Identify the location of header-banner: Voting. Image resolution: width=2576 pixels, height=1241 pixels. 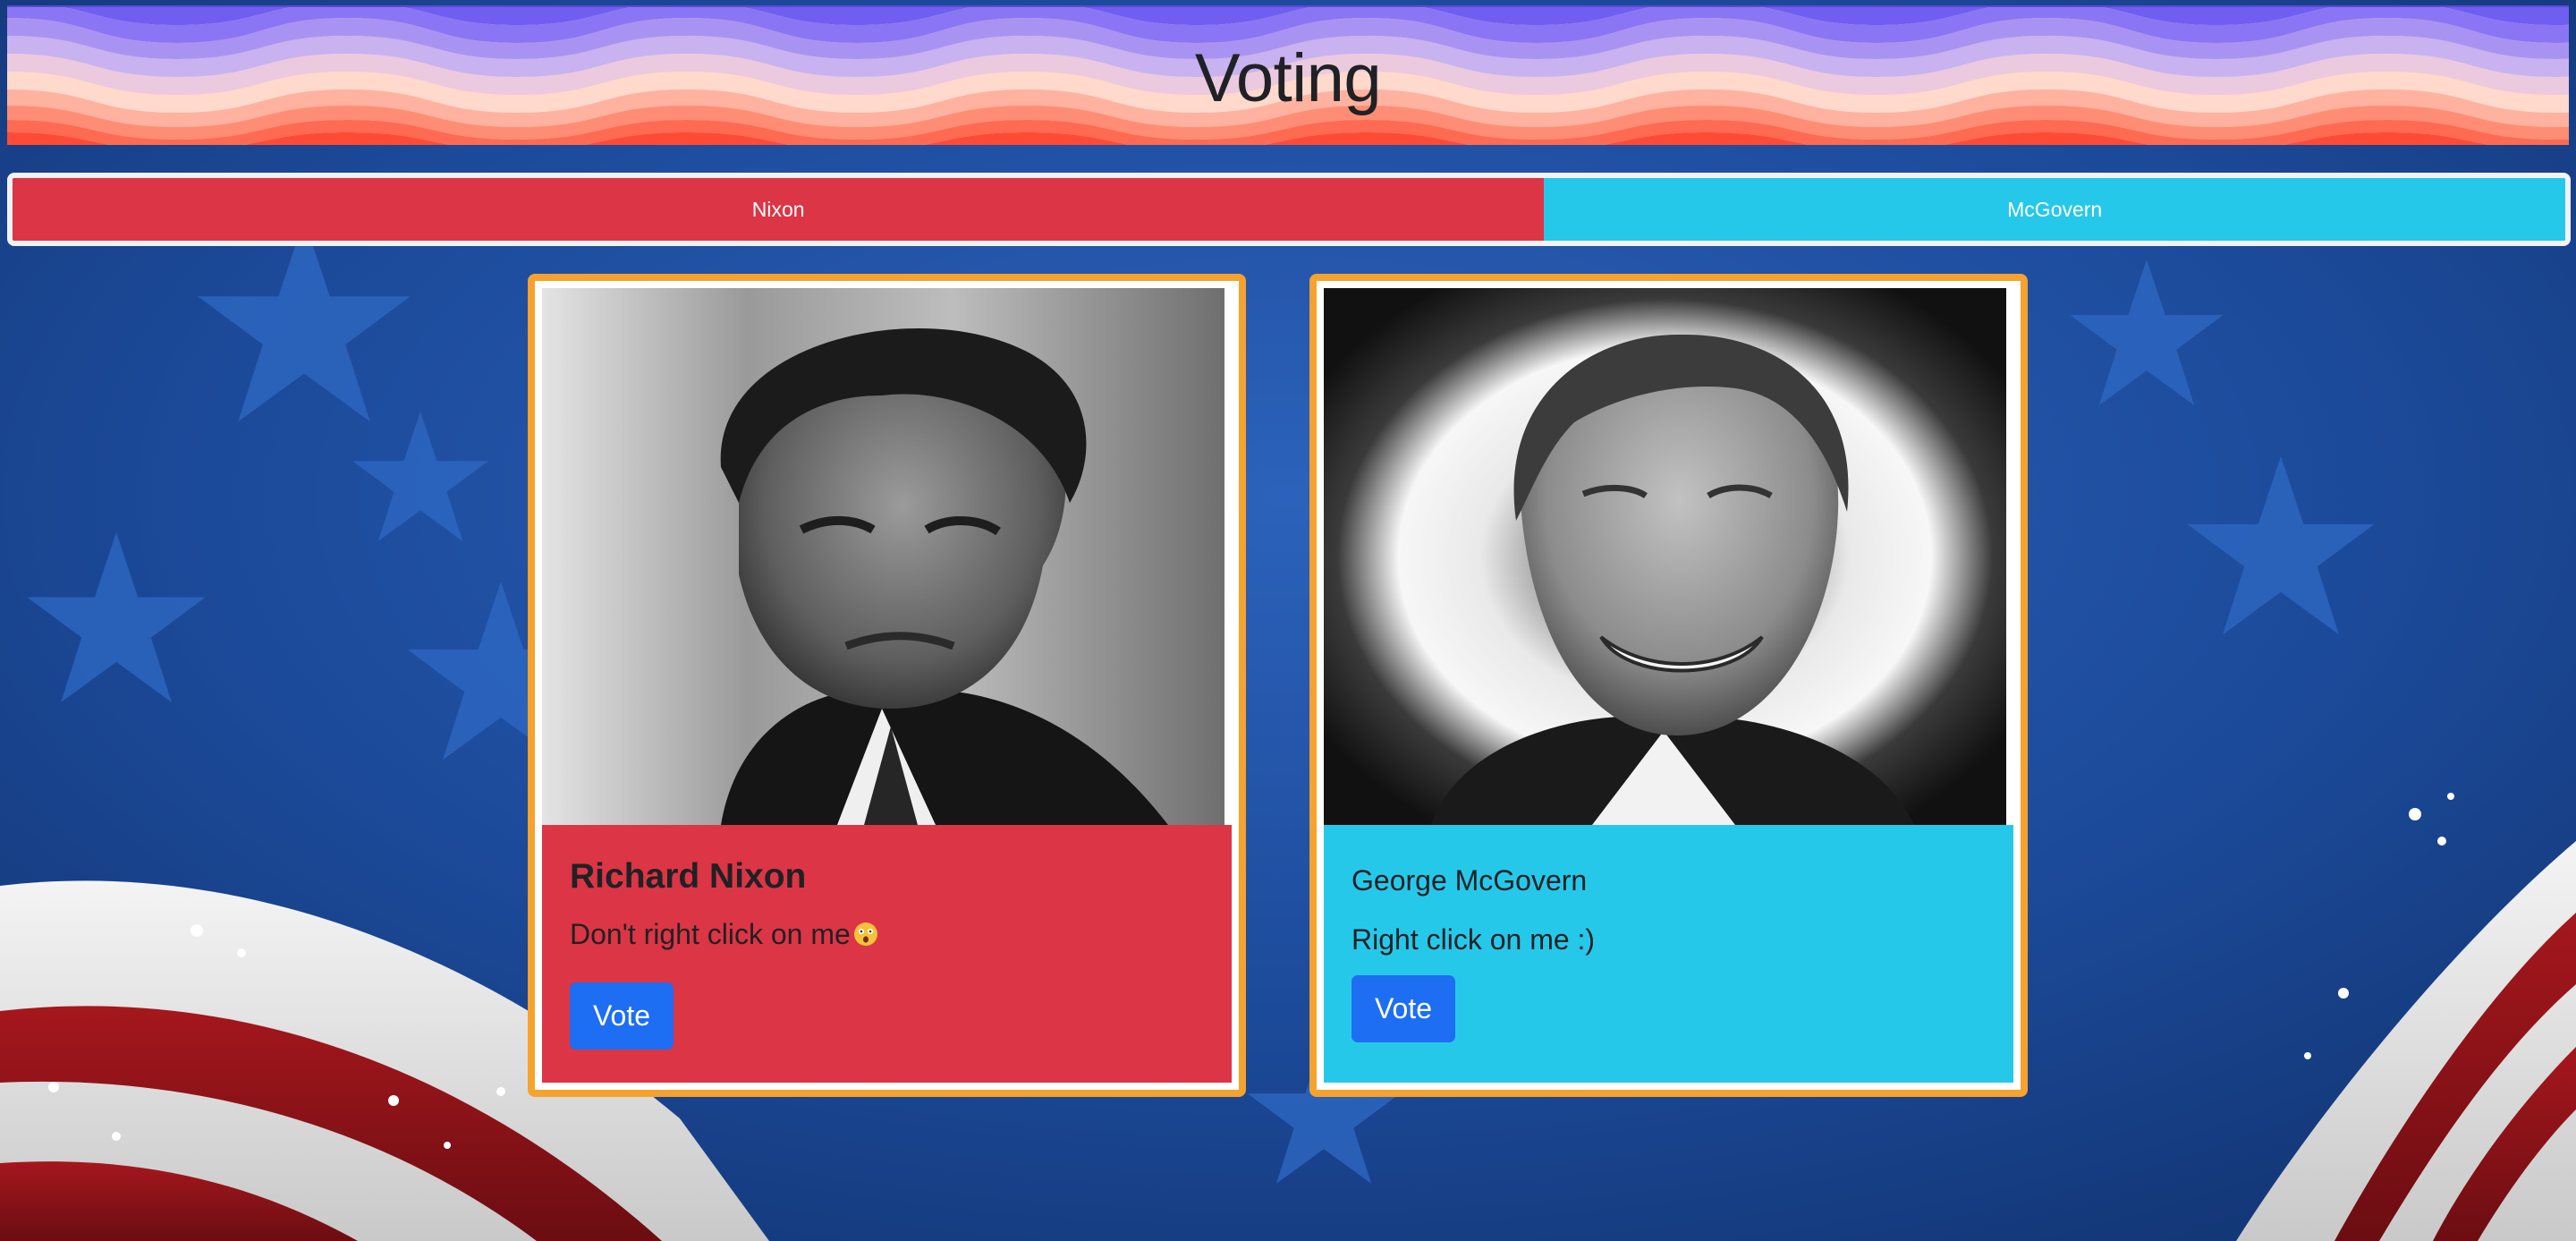
(1288, 75).